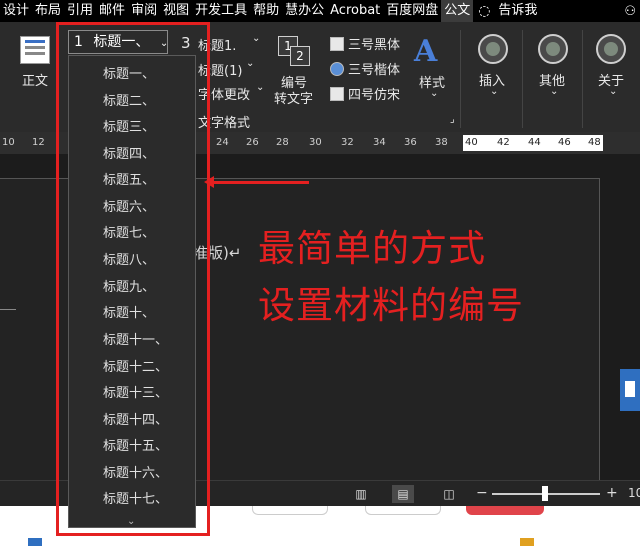 Image resolution: width=640 pixels, height=546 pixels. Describe the element at coordinates (135, 338) in the screenshot. I see `dropdown-item: 标题十一、` at that location.